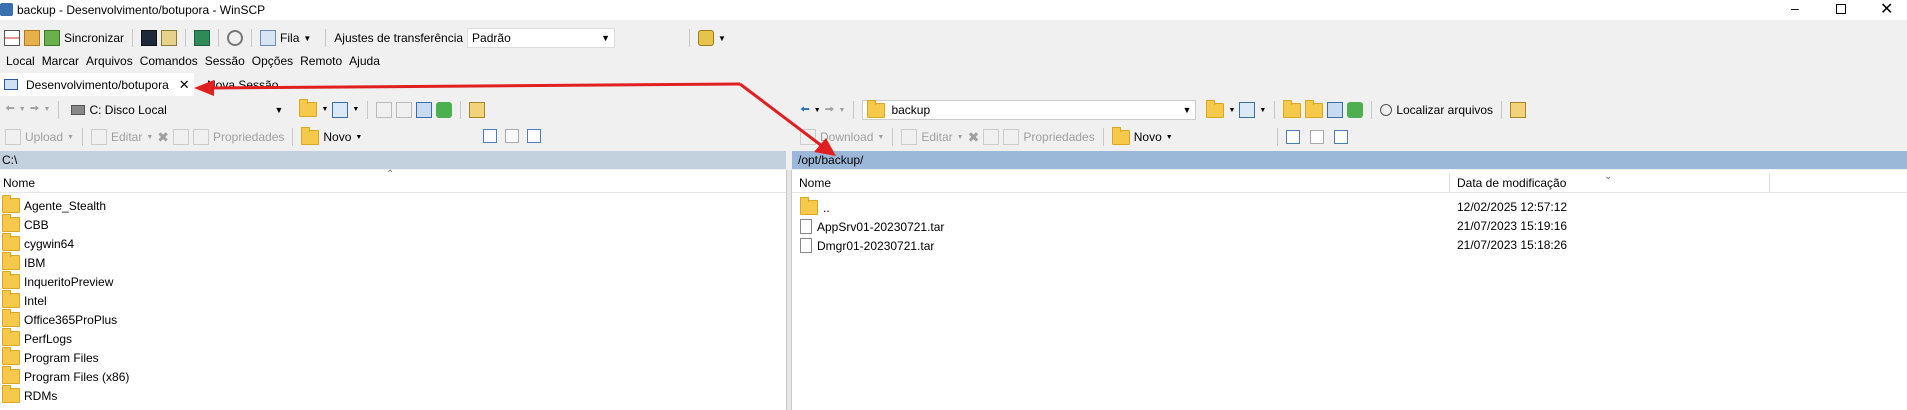 The width and height of the screenshot is (1907, 410). Describe the element at coordinates (1886, 9) in the screenshot. I see `close-window-icon: ✕` at that location.